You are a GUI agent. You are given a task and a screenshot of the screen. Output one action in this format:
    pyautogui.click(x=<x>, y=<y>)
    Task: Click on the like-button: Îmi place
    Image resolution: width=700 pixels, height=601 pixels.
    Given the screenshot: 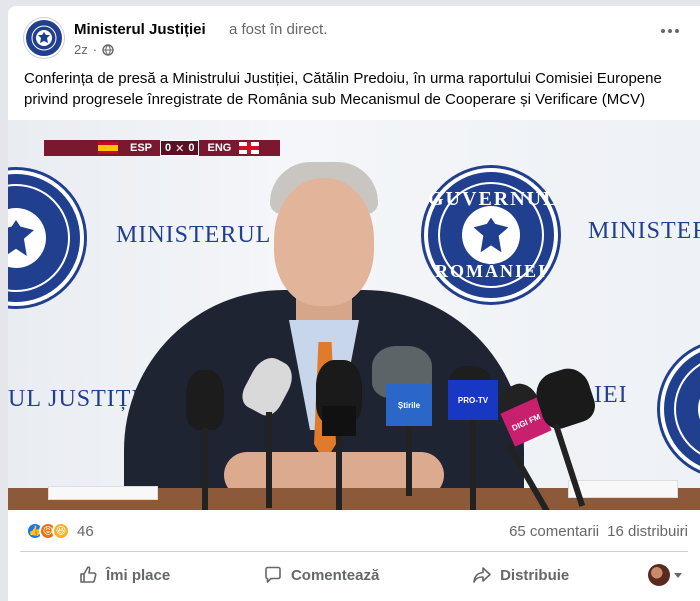 What is the action you would take?
    pyautogui.click(x=124, y=575)
    